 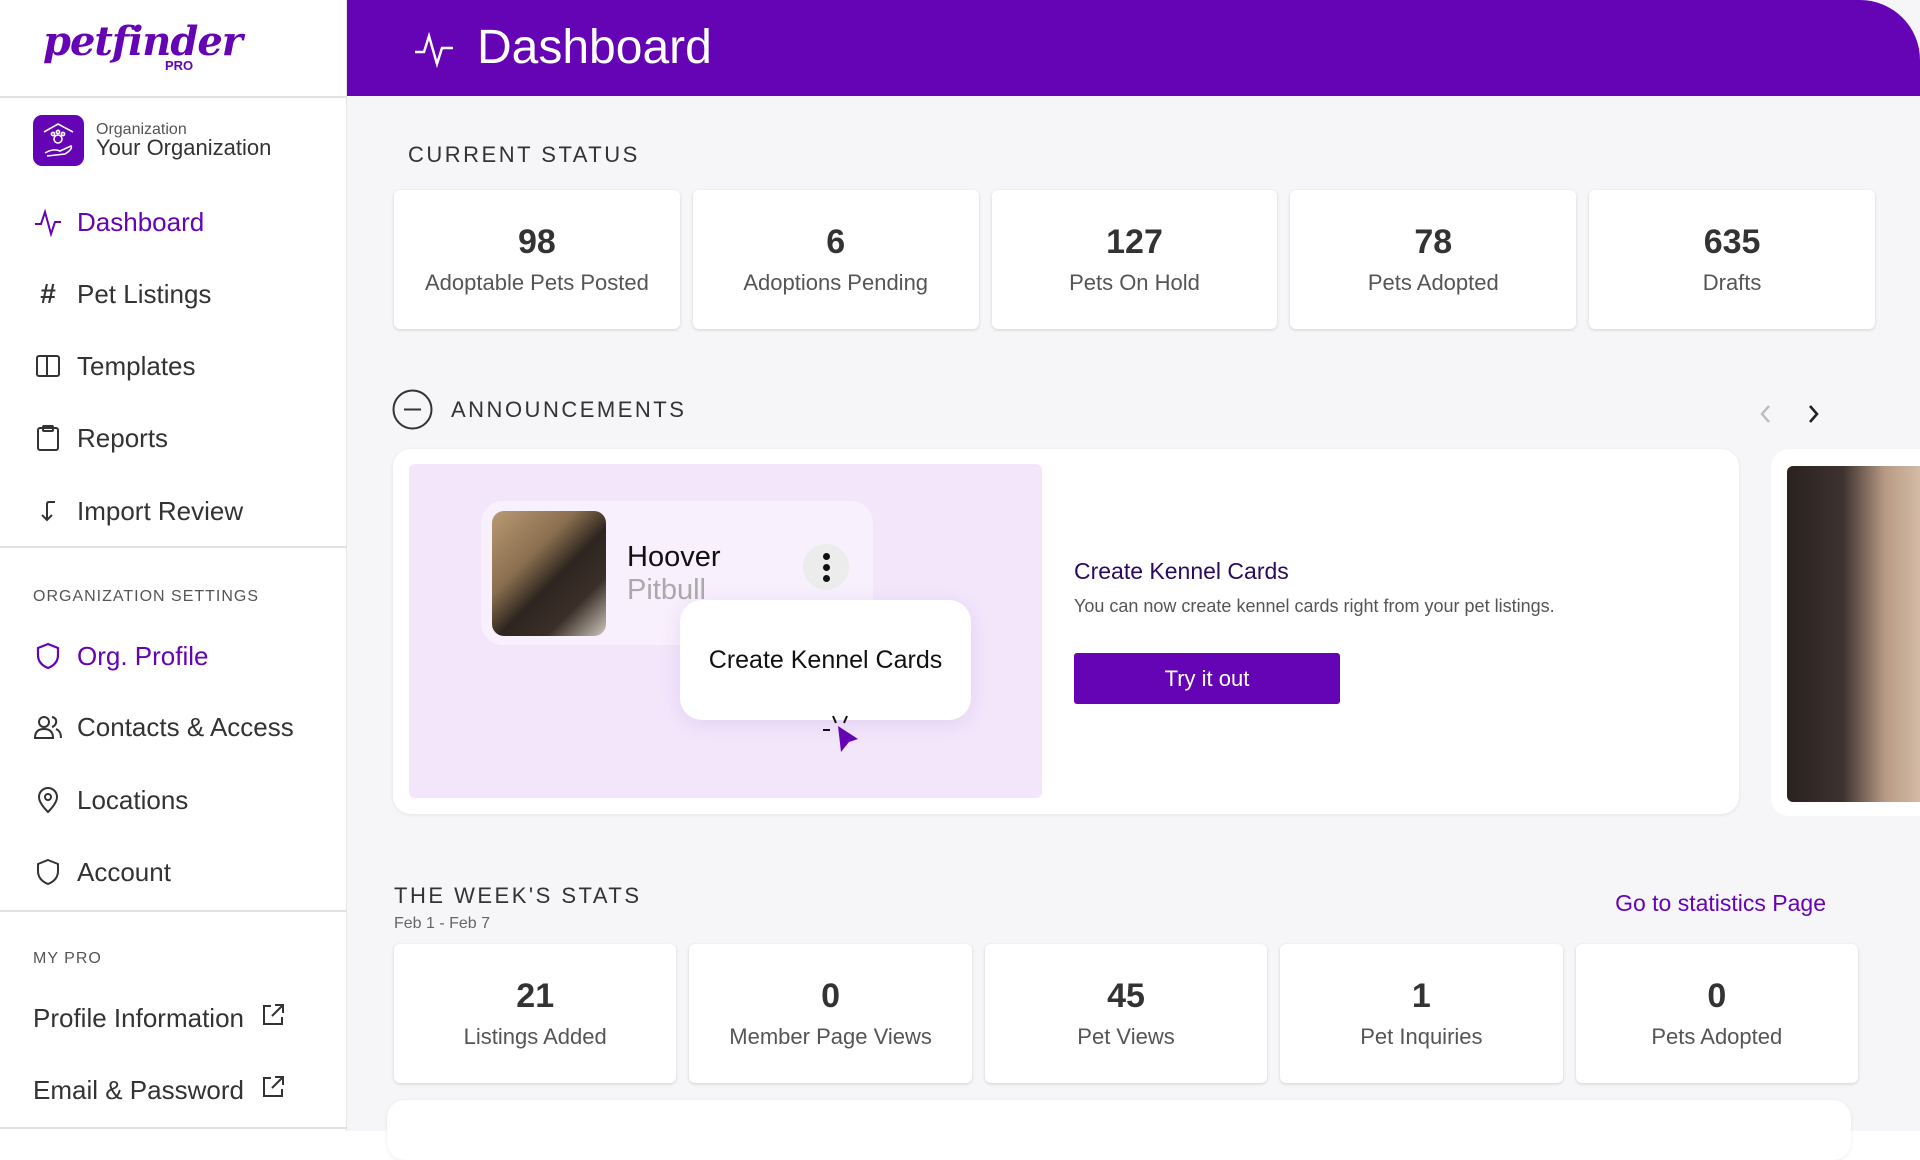 I want to click on nav-label: Templates, so click(x=136, y=365).